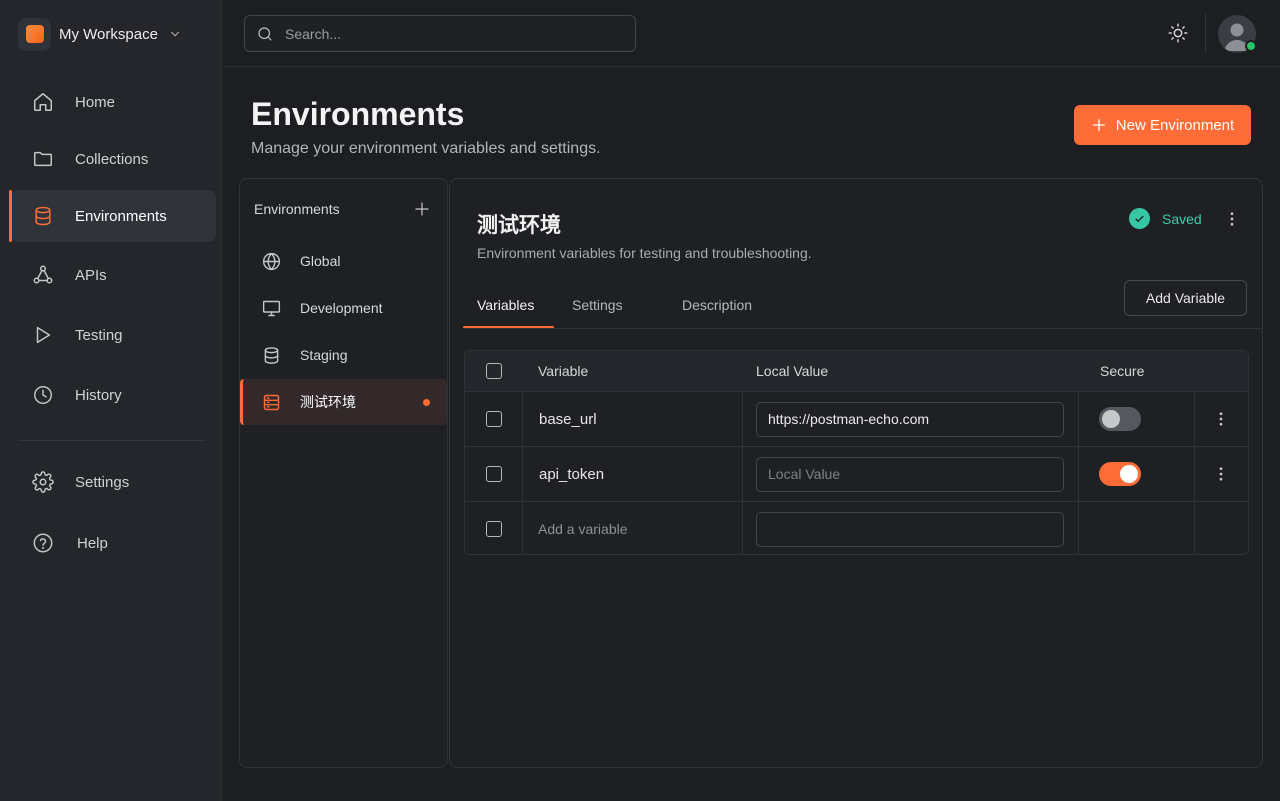 This screenshot has width=1280, height=801. I want to click on local-value-cell, so click(910, 419).